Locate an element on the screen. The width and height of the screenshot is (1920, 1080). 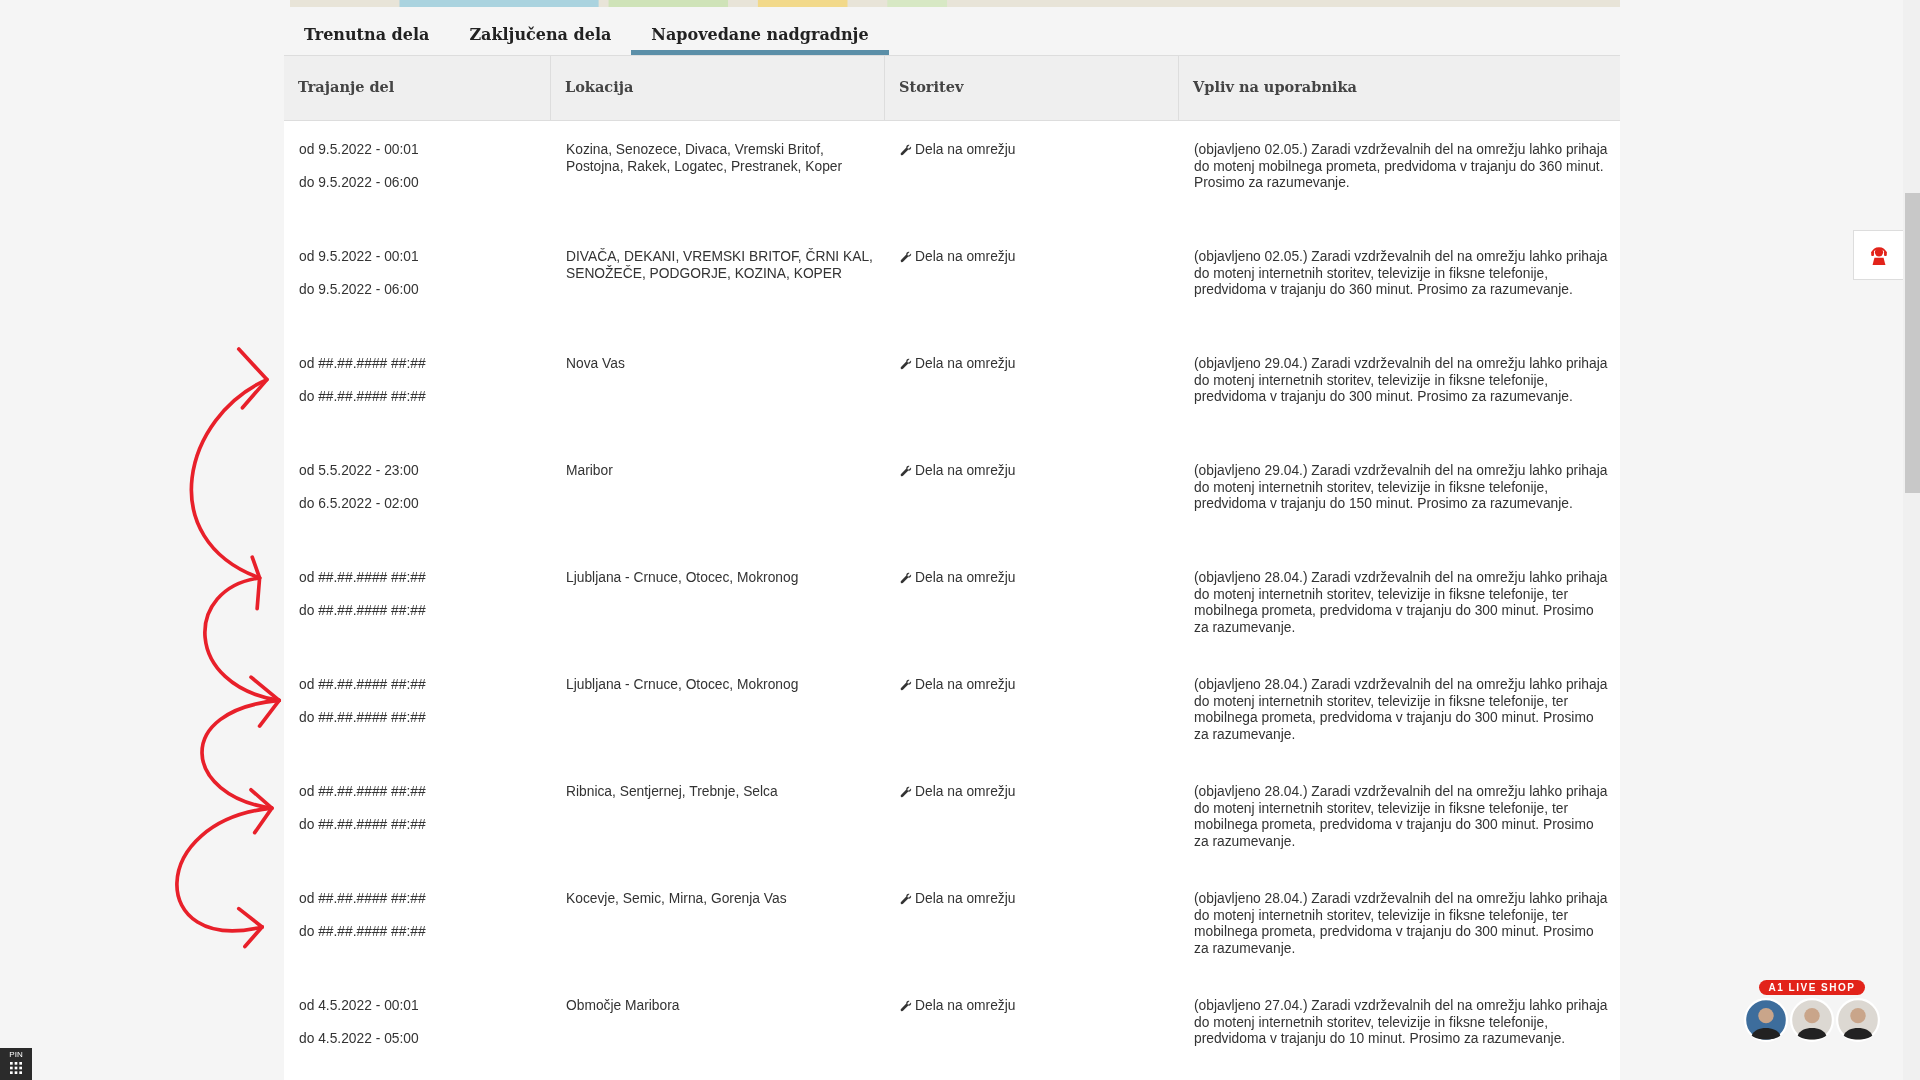
impact-text: (objavljeno 29.04.) Zaradi vzdrževalnih del na omrežju lahko prihaja do motenj internetnih storitev, televizije in fiksne telefonije, predvidoma v trajanju do 150 minut. Prosimo za razumevanje. is located at coordinates (1401, 488).